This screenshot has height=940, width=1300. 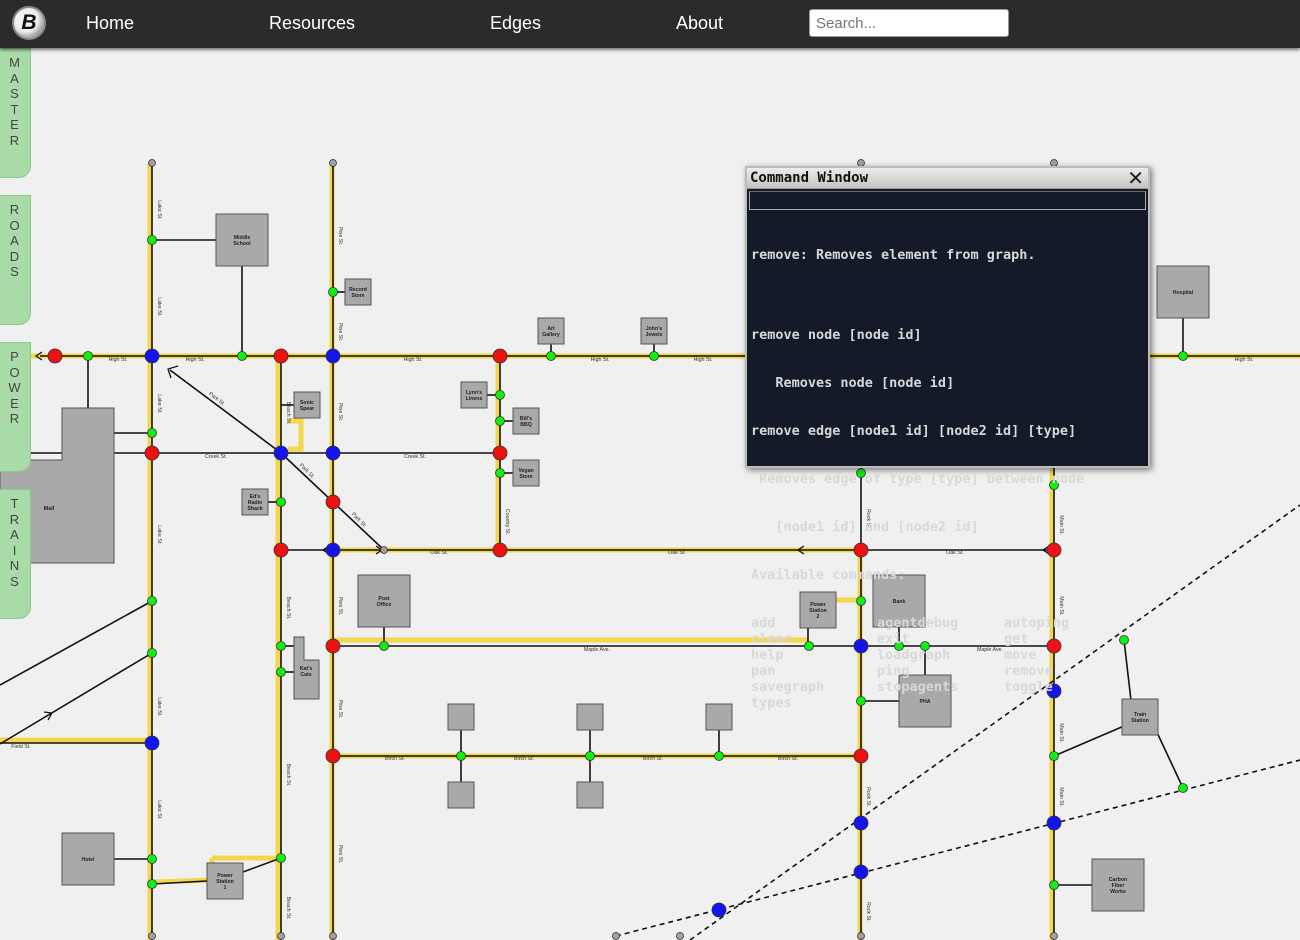 What do you see at coordinates (225, 881) in the screenshot?
I see `building: Power Station 1` at bounding box center [225, 881].